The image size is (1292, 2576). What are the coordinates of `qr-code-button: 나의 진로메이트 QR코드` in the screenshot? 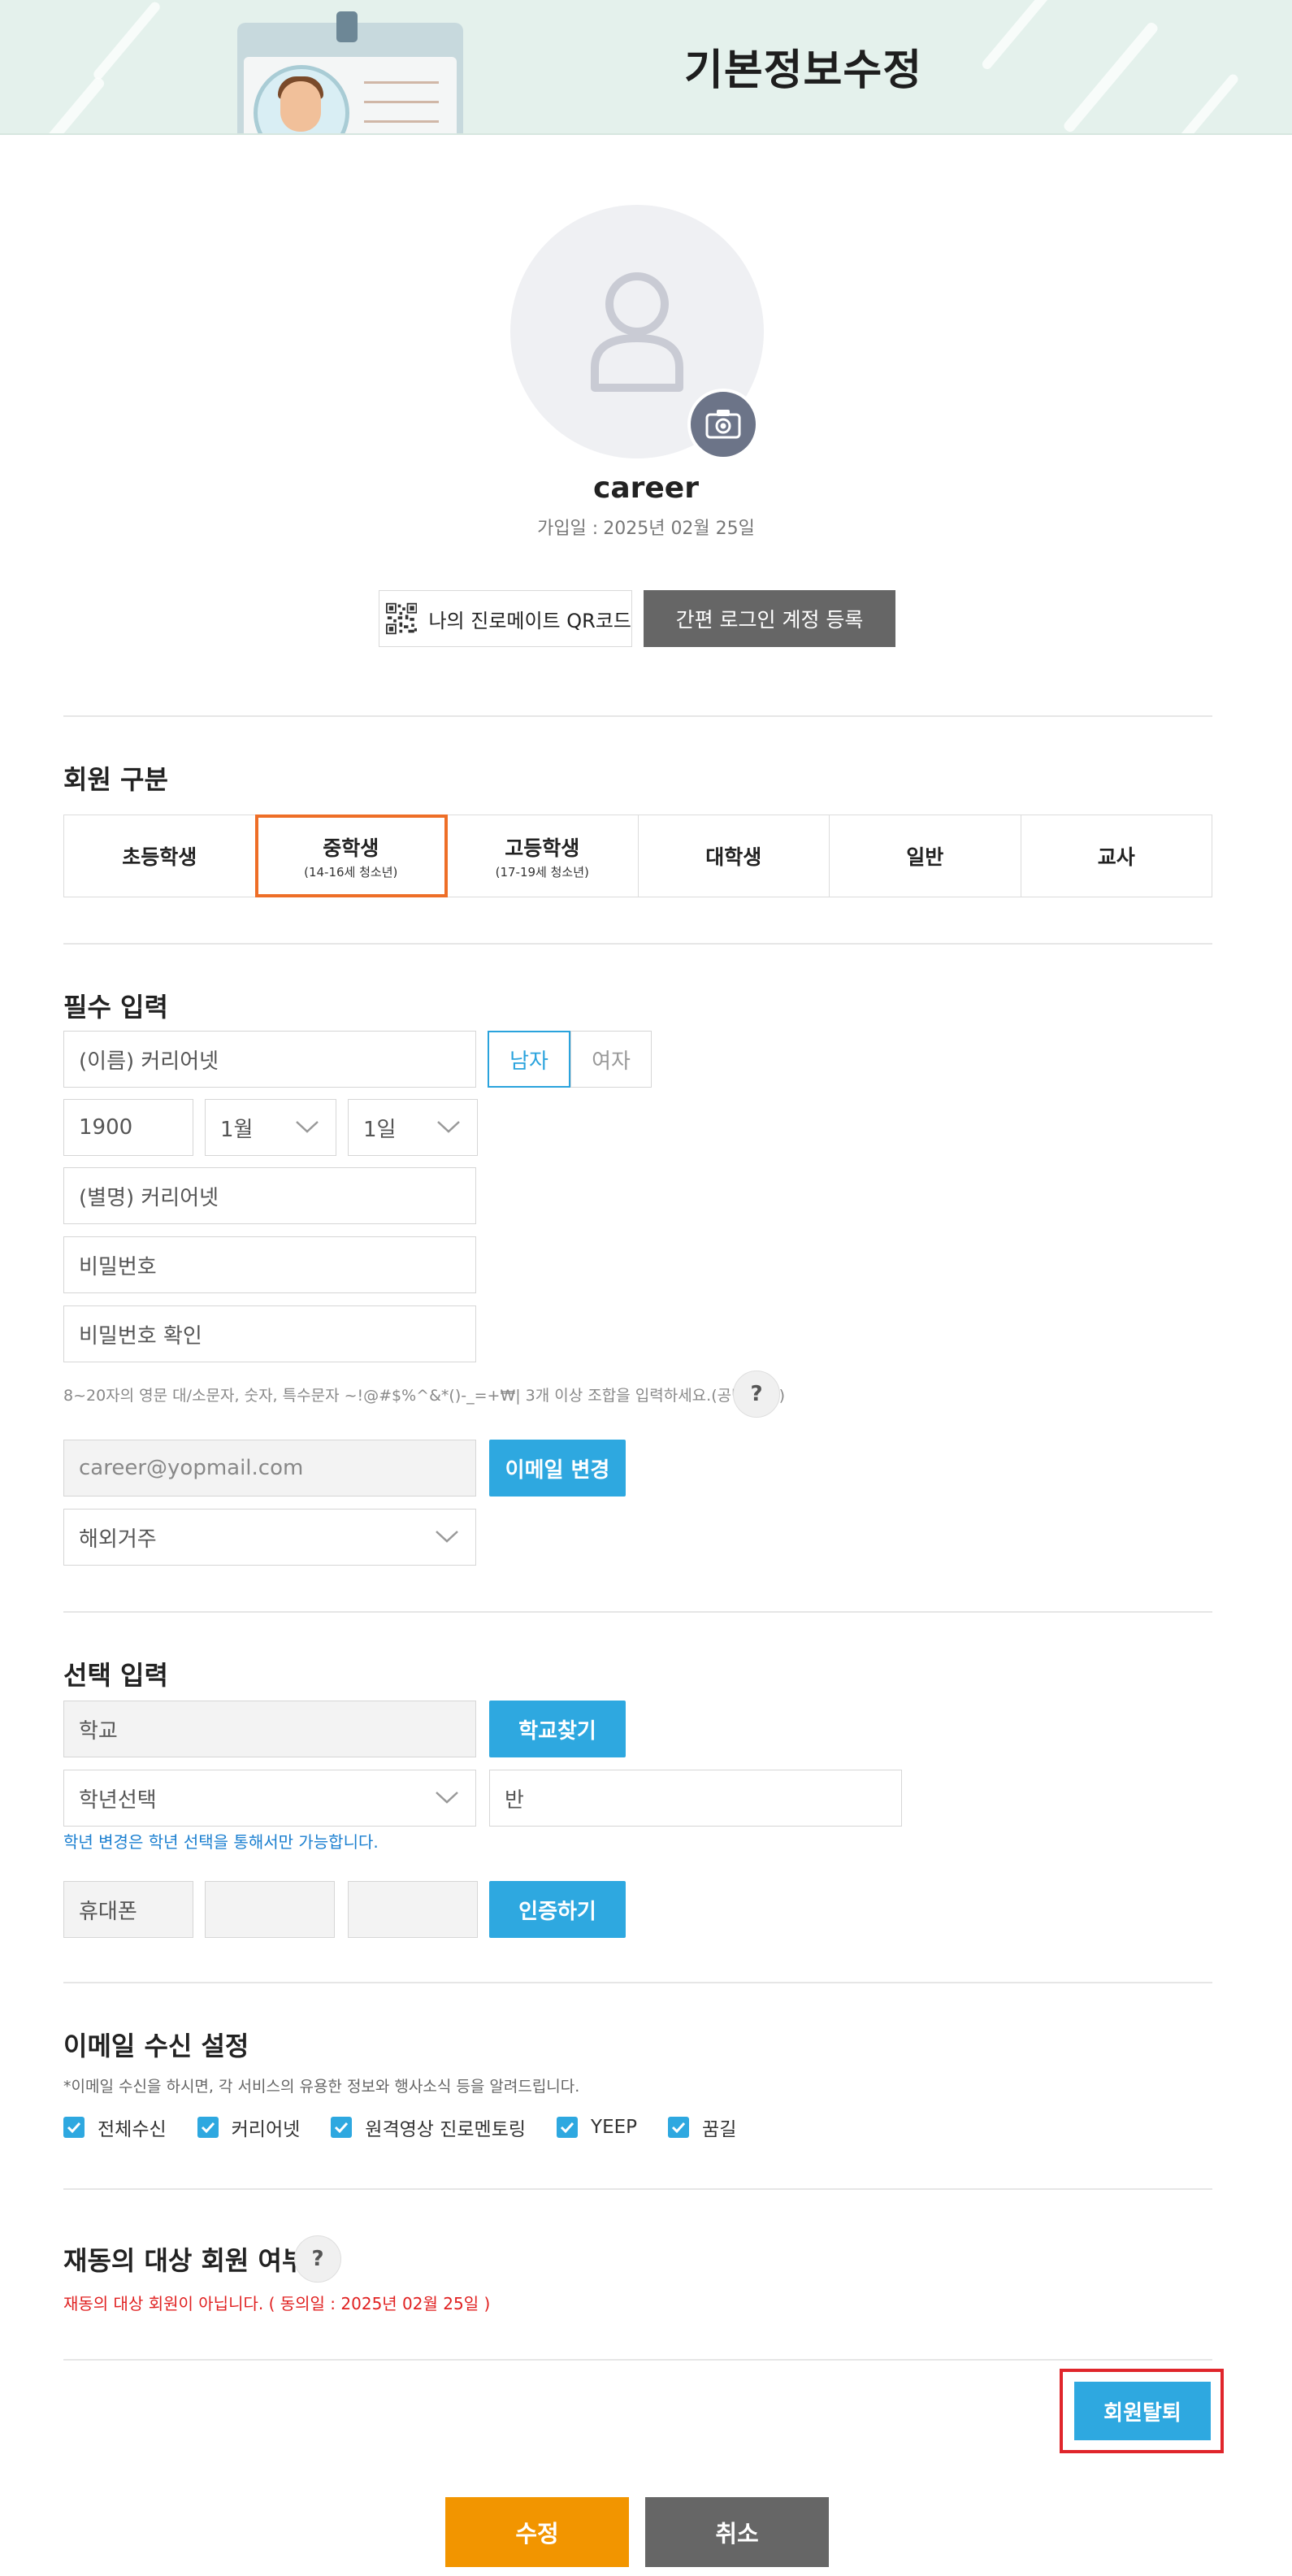 It's located at (505, 618).